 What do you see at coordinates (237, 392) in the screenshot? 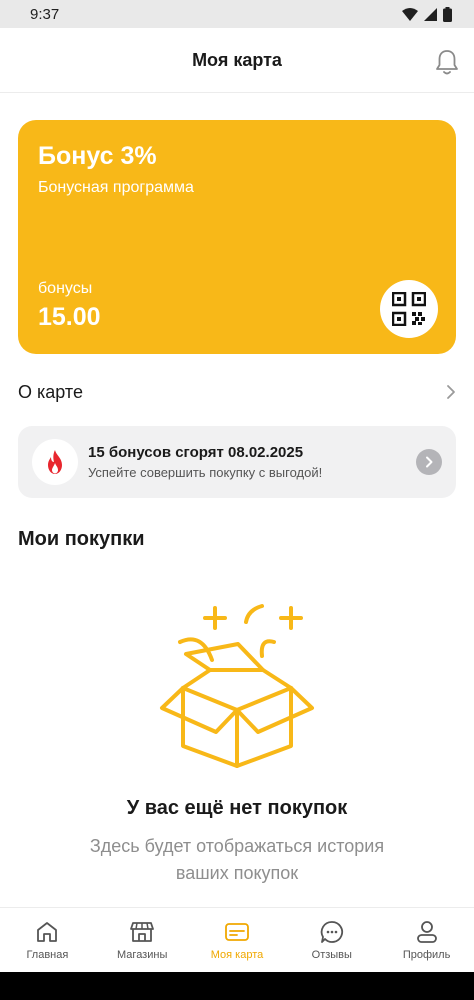
I see `about-card-row: О карте` at bounding box center [237, 392].